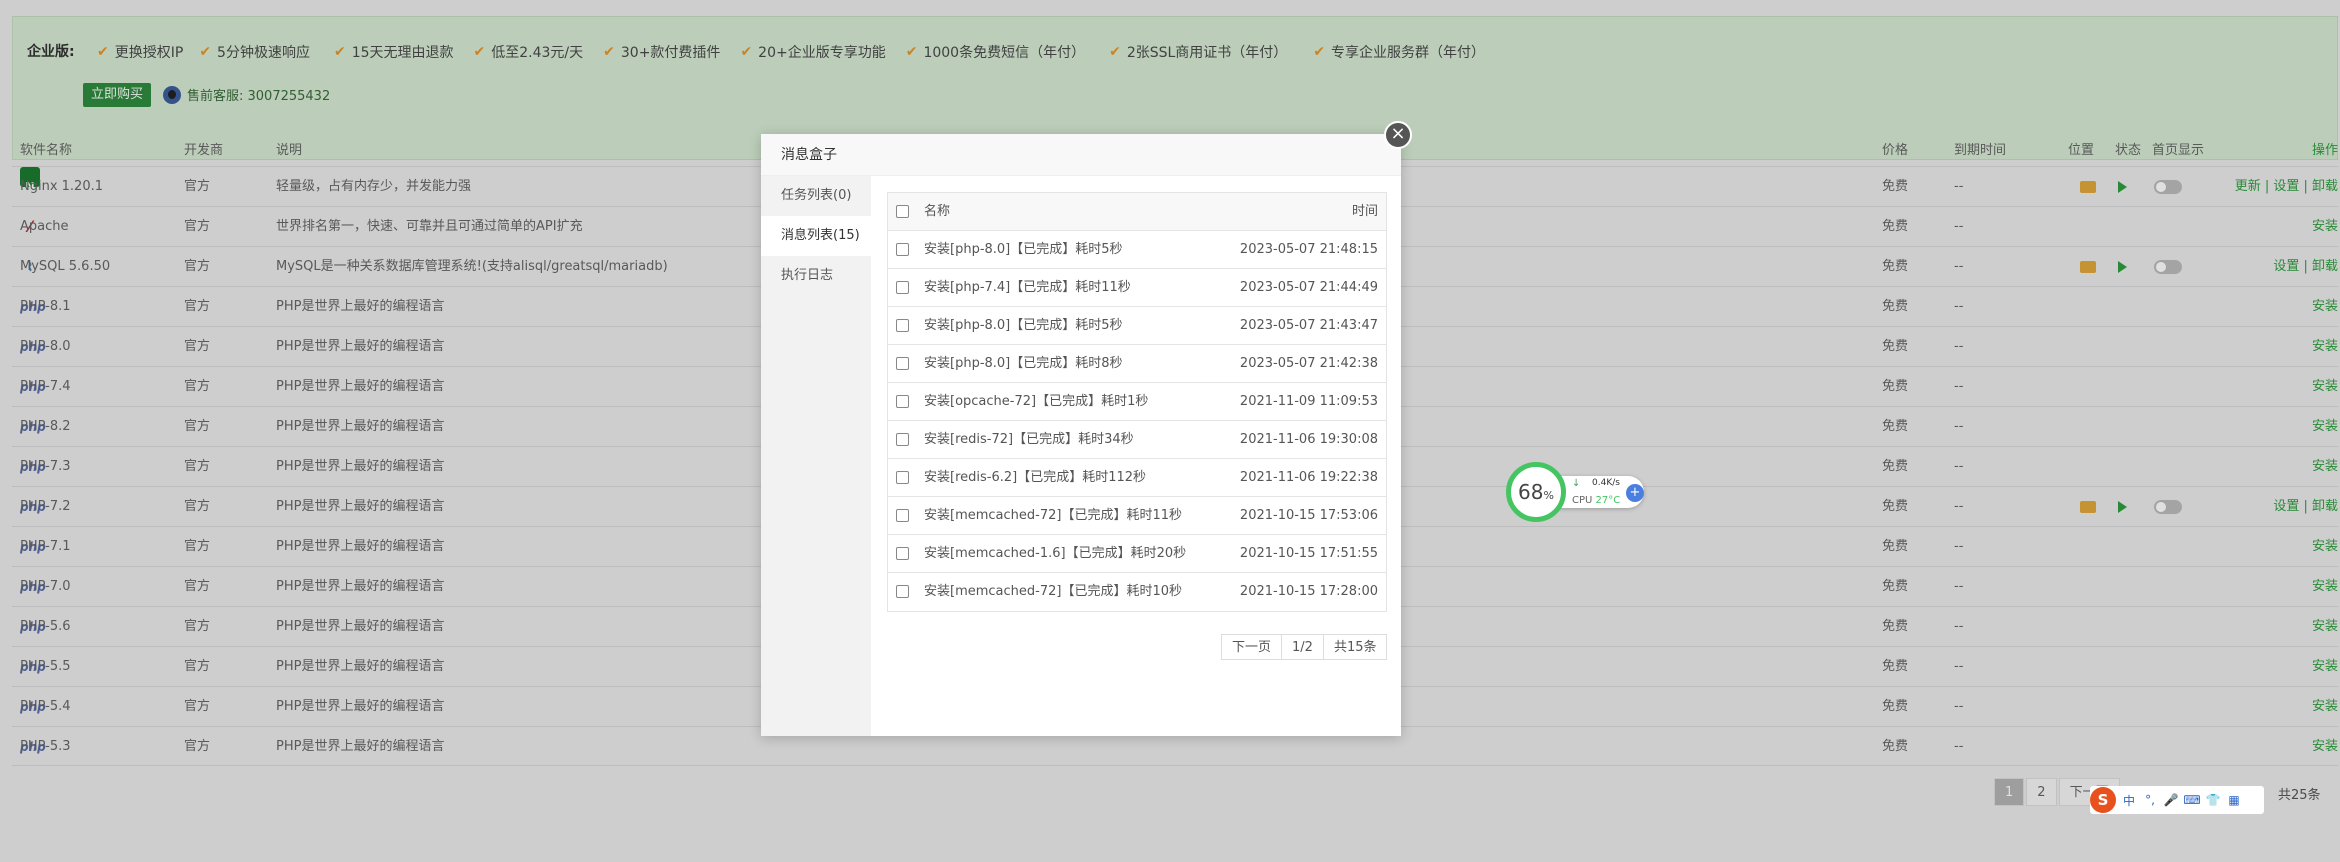 This screenshot has width=2340, height=862. I want to click on cpu-percent: 68, so click(1531, 492).